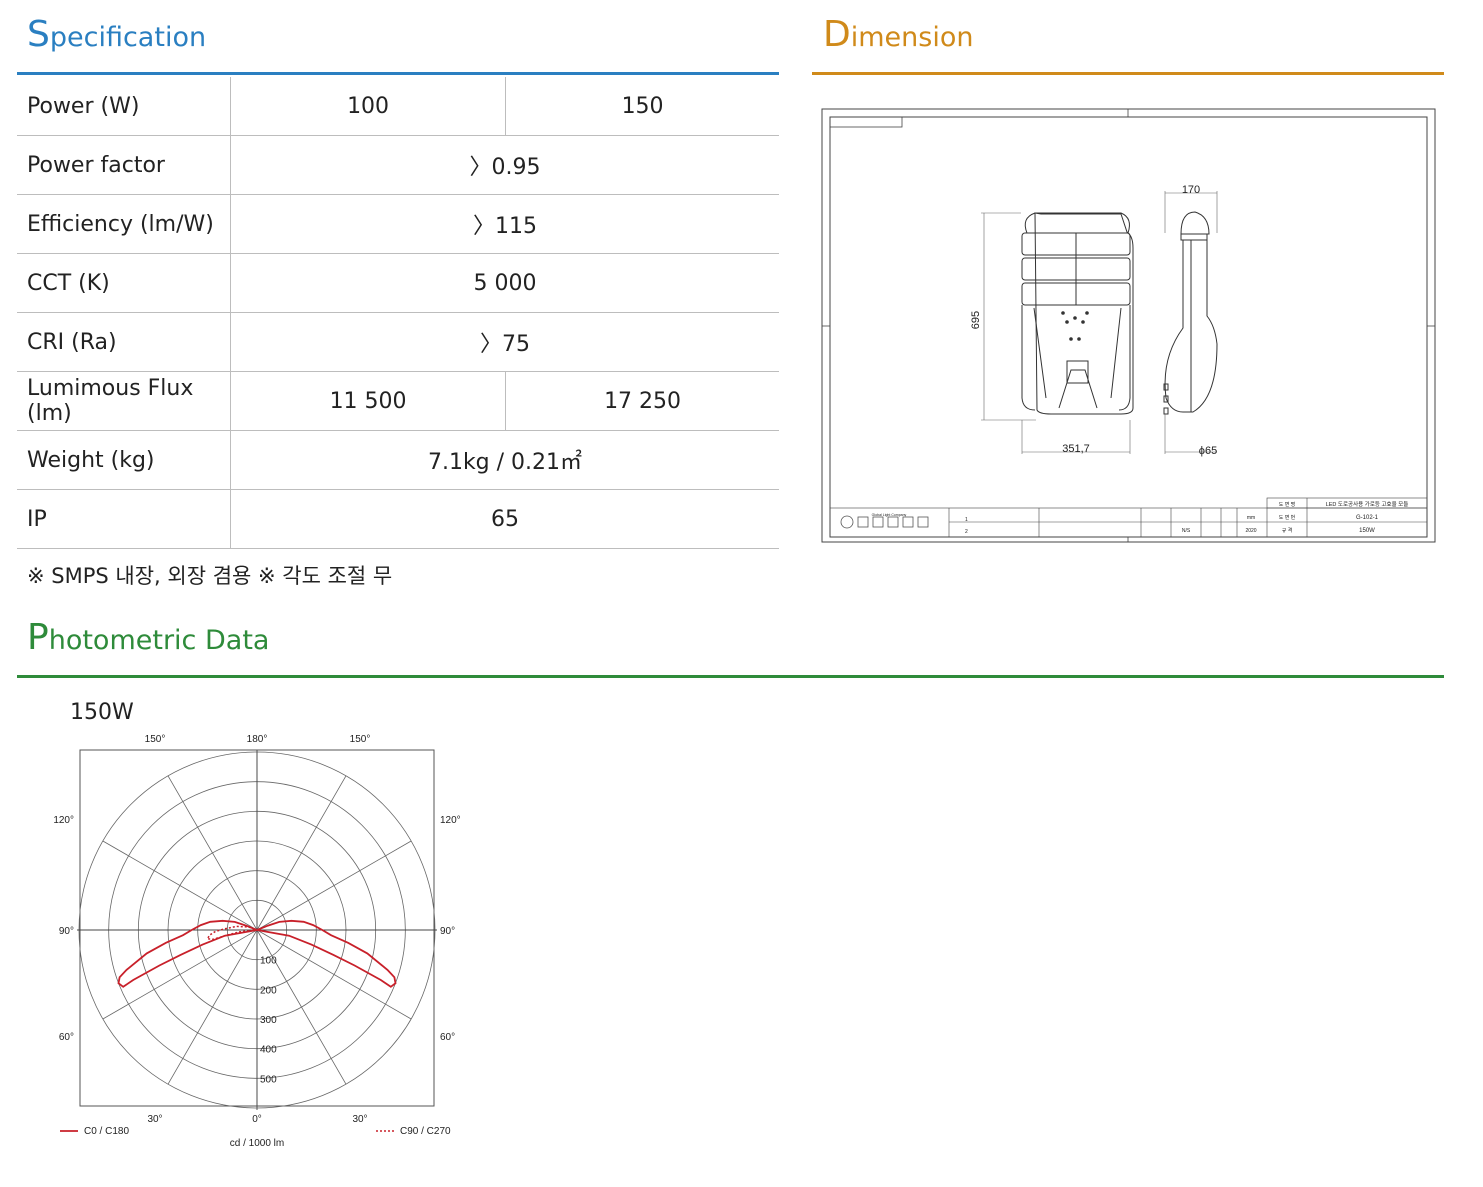 The height and width of the screenshot is (1187, 1483). Describe the element at coordinates (1186, 531) in the screenshot. I see `scale-value: N/S` at that location.